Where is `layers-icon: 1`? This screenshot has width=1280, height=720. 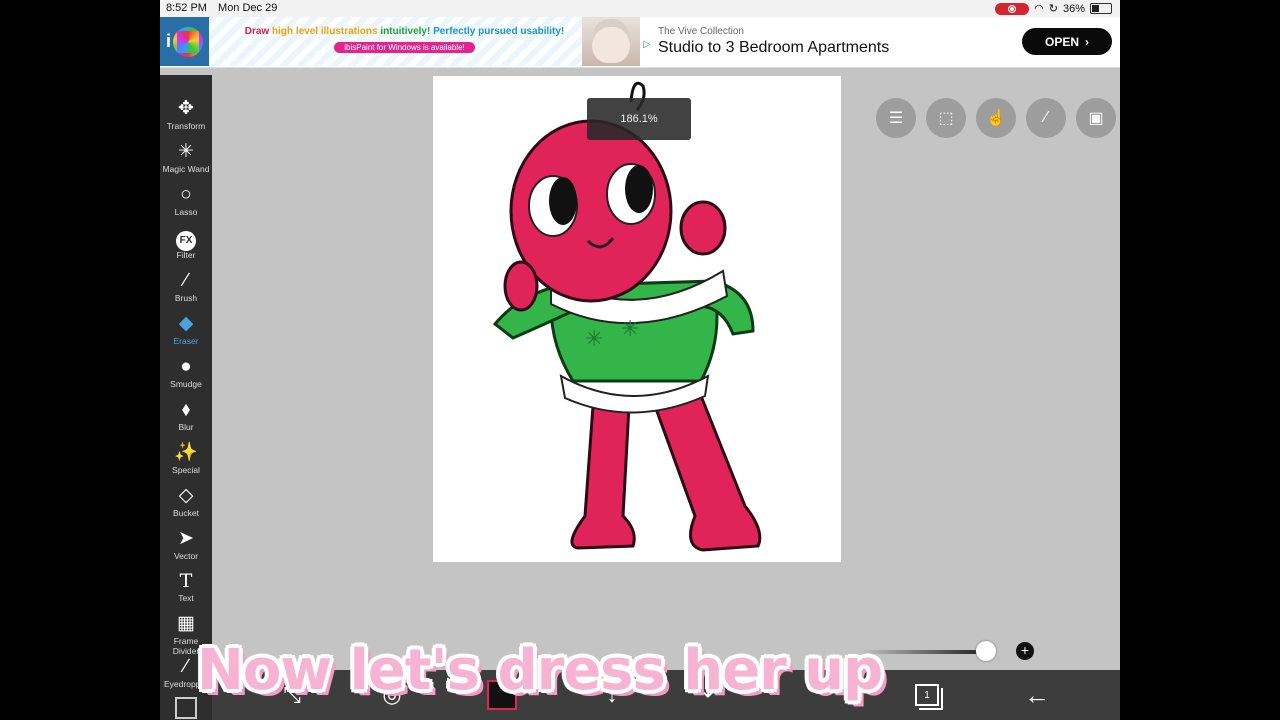
layers-icon: 1 is located at coordinates (927, 695).